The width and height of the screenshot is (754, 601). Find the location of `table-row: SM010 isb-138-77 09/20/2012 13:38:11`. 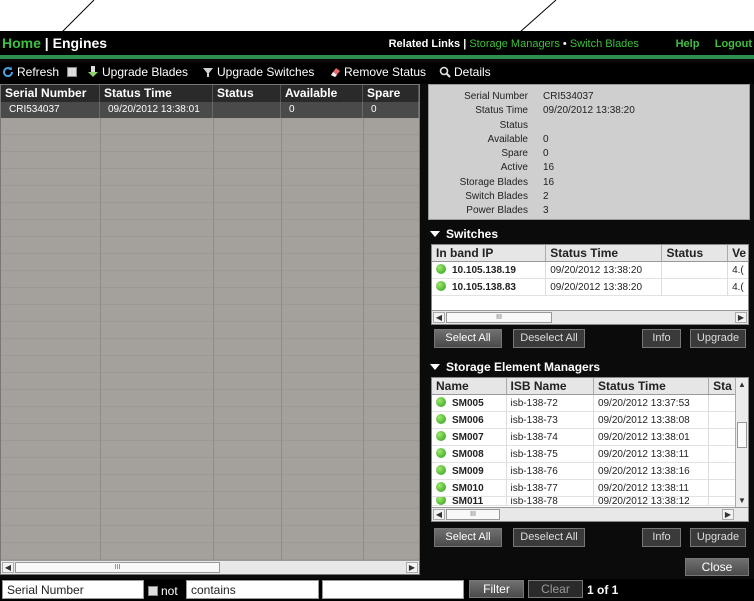

table-row: SM010 isb-138-77 09/20/2012 13:38:11 is located at coordinates (583, 488).